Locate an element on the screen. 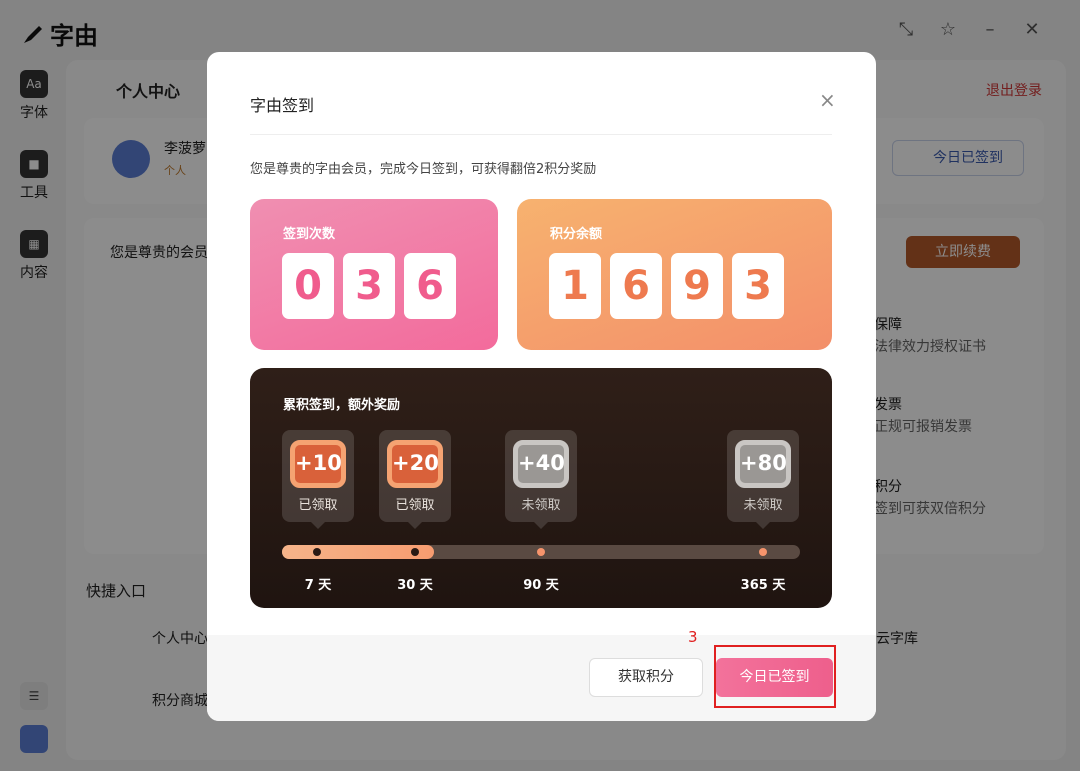 Image resolution: width=1080 pixels, height=771 pixels. points-balance-label: 积分余额 is located at coordinates (576, 234).